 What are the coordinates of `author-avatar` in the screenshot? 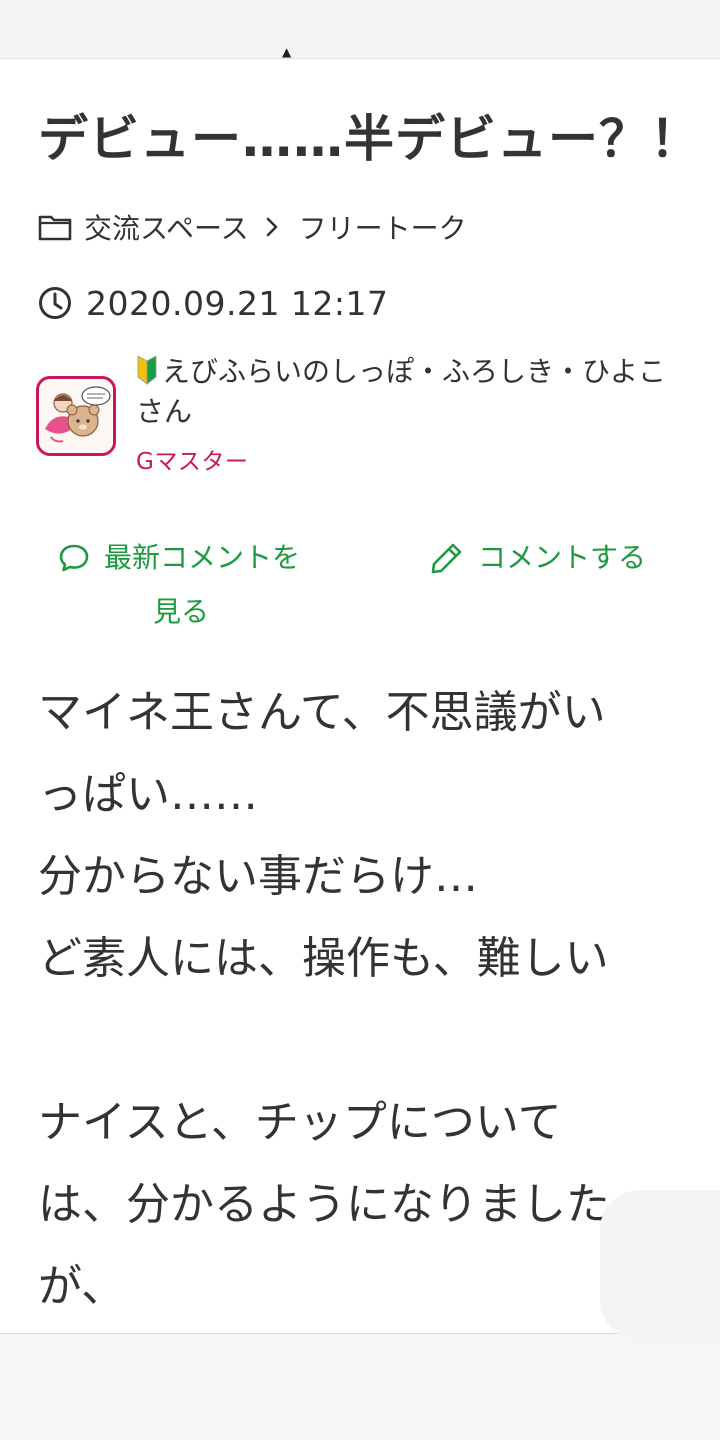 It's located at (76, 416).